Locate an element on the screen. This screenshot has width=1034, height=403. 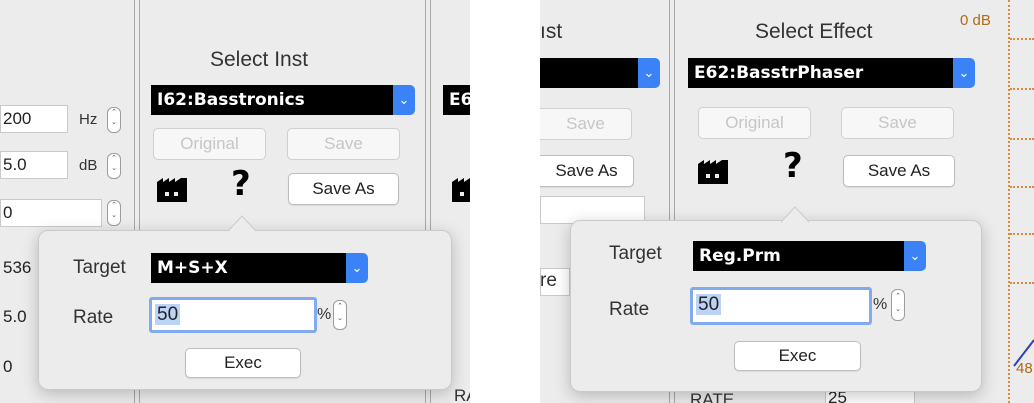
next-column-select: E6 is located at coordinates (456, 100).